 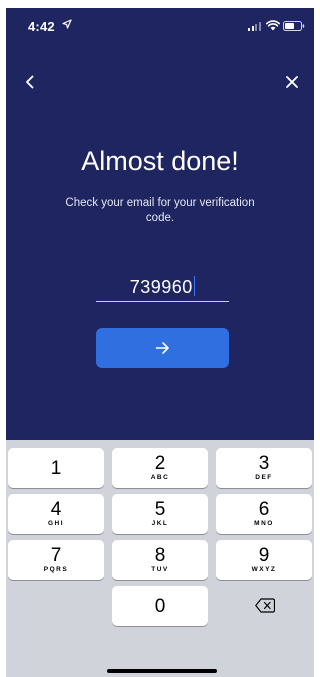 I want to click on wifi-icon, so click(x=273, y=25).